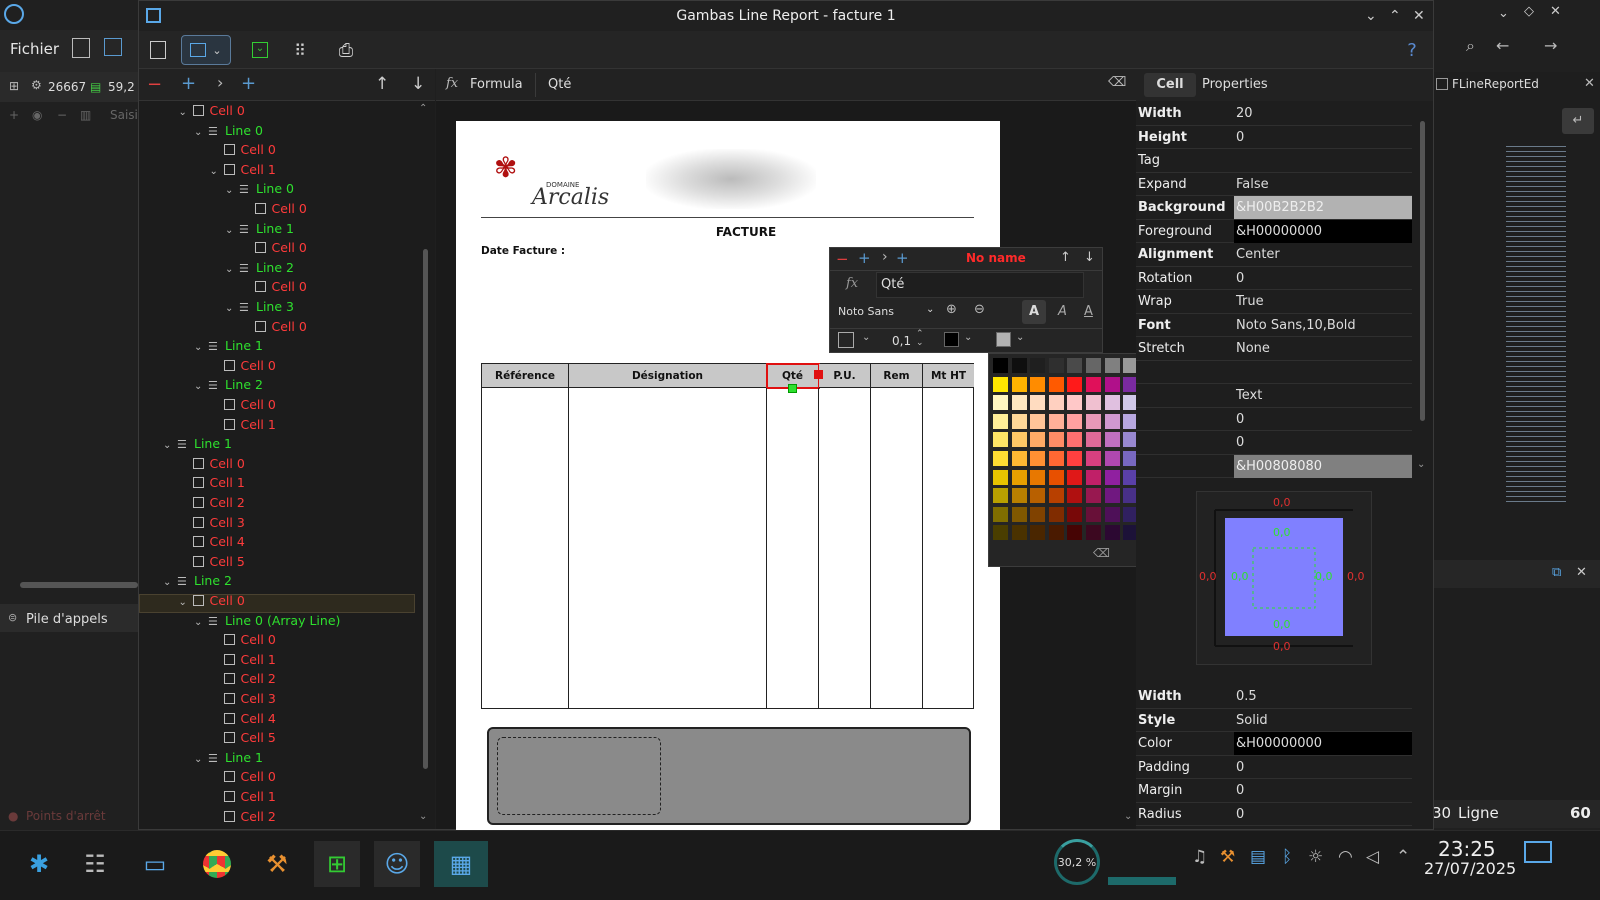 The width and height of the screenshot is (1600, 900). What do you see at coordinates (559, 84) in the screenshot?
I see `formula-input: Qté` at bounding box center [559, 84].